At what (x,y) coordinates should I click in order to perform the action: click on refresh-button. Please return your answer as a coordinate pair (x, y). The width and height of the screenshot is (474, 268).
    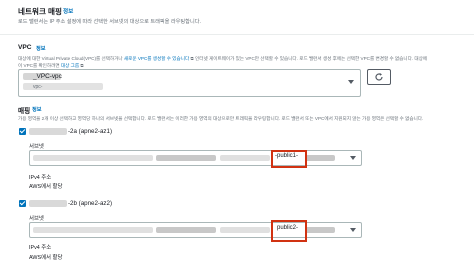
    Looking at the image, I should click on (379, 77).